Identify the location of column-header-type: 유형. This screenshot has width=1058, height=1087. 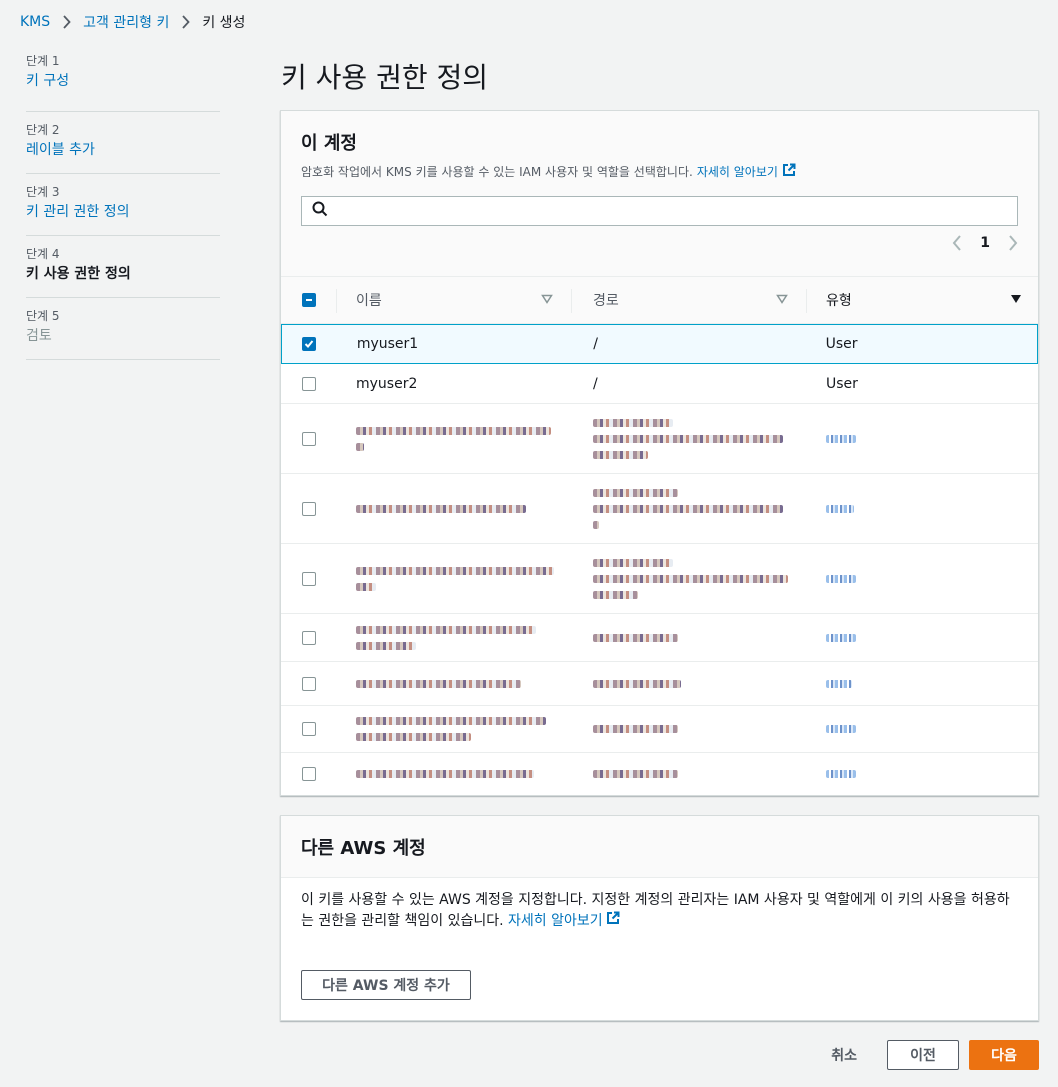
(922, 300).